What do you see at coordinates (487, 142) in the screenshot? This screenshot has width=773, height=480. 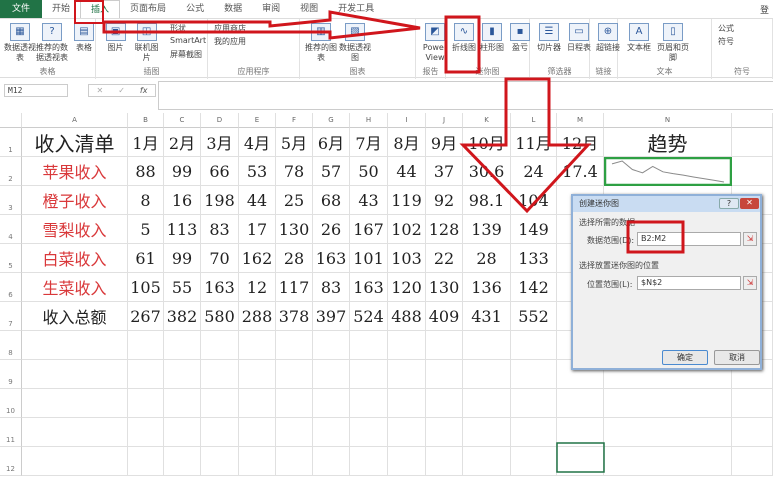 I see `cell: 10月` at bounding box center [487, 142].